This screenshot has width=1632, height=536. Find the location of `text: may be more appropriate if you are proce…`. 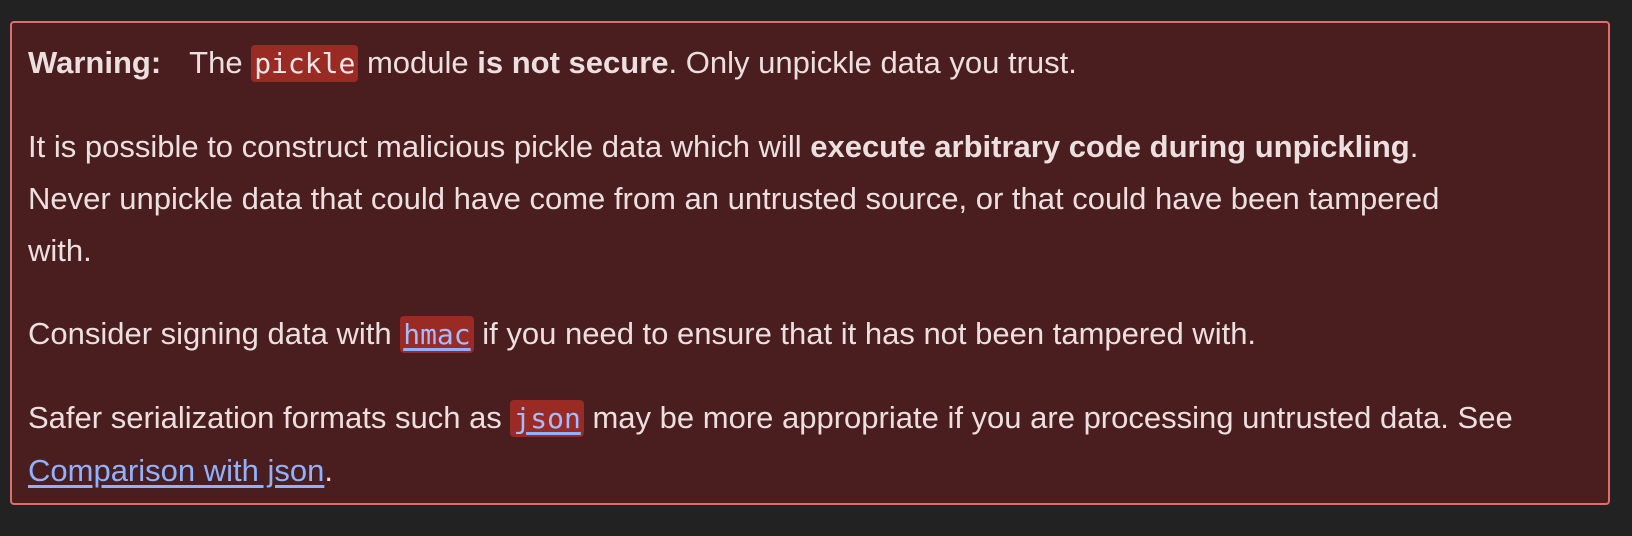

text: may be more appropriate if you are proce… is located at coordinates (1048, 417).